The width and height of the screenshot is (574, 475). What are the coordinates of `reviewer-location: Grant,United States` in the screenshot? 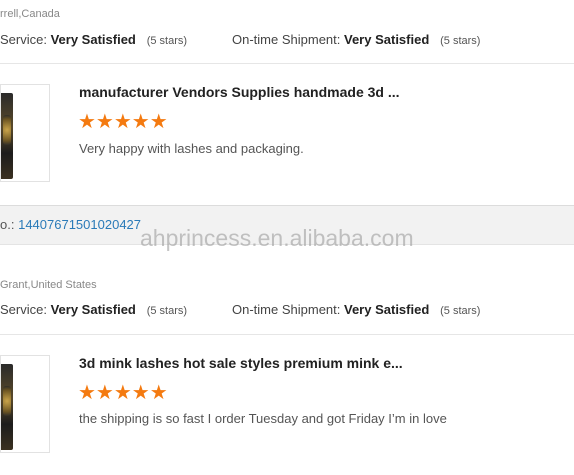 It's located at (48, 285).